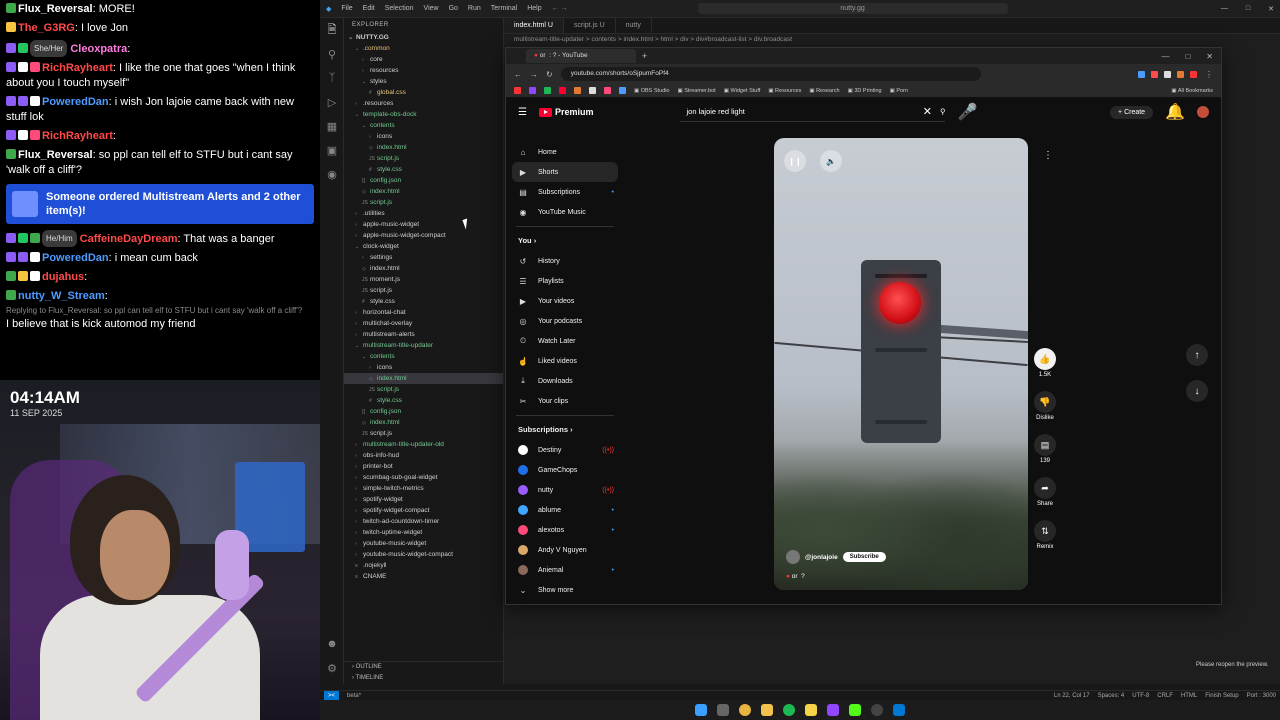 The width and height of the screenshot is (1280, 720). I want to click on tree-folder: › youtube-music-widget, so click(423, 543).